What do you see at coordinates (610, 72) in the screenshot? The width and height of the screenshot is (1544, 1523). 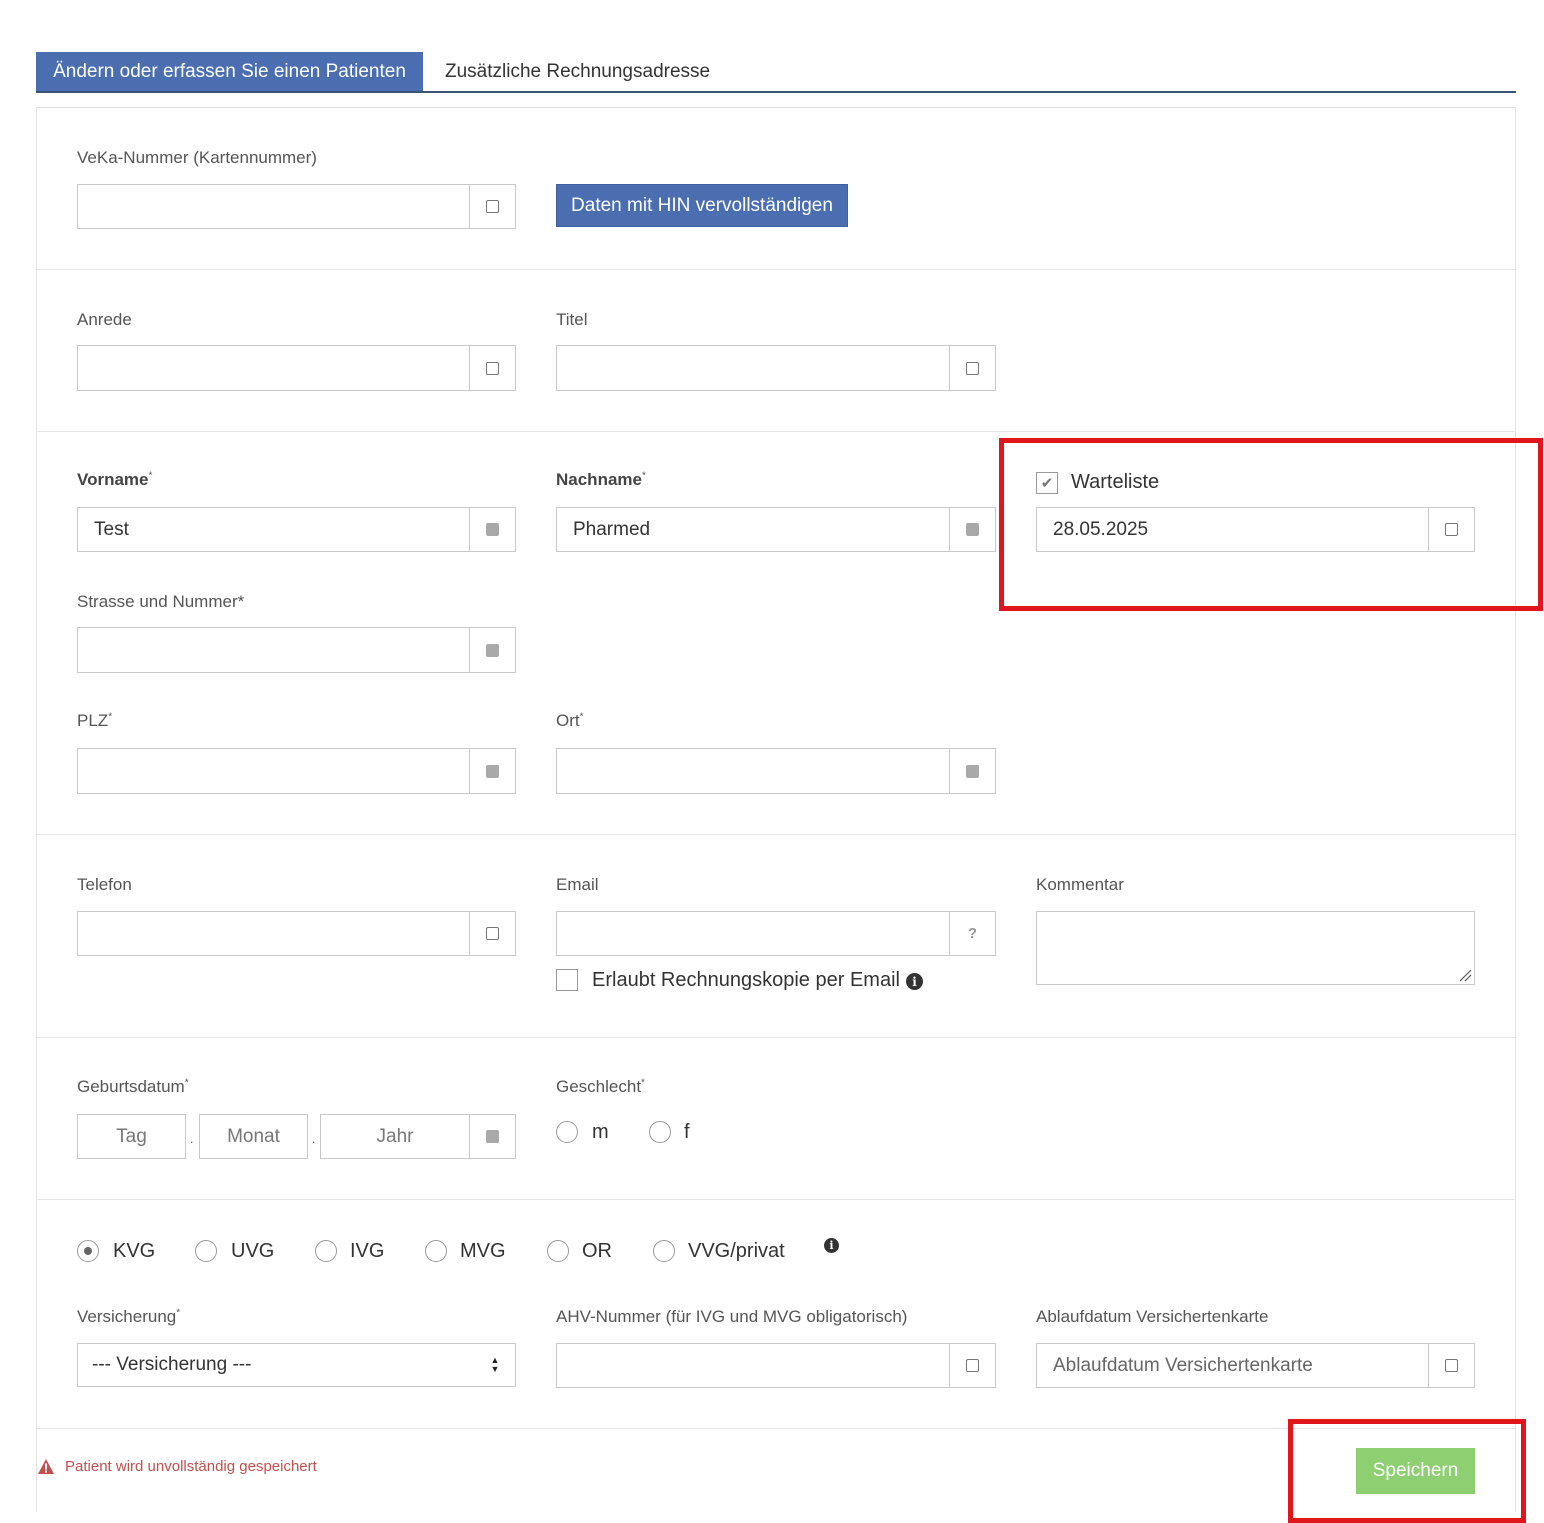 I see `tab-billing-address: Zusätzliche Rechnungsadresse` at bounding box center [610, 72].